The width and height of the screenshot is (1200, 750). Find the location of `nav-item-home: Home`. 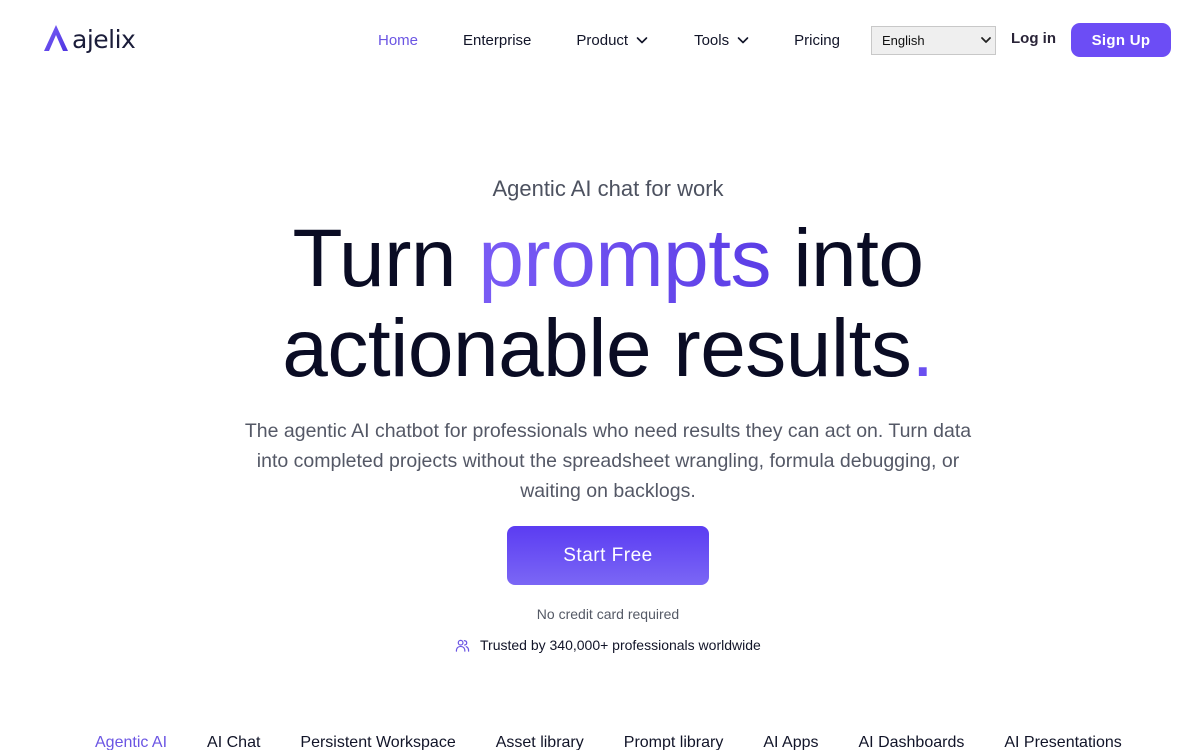

nav-item-home: Home is located at coordinates (398, 40).